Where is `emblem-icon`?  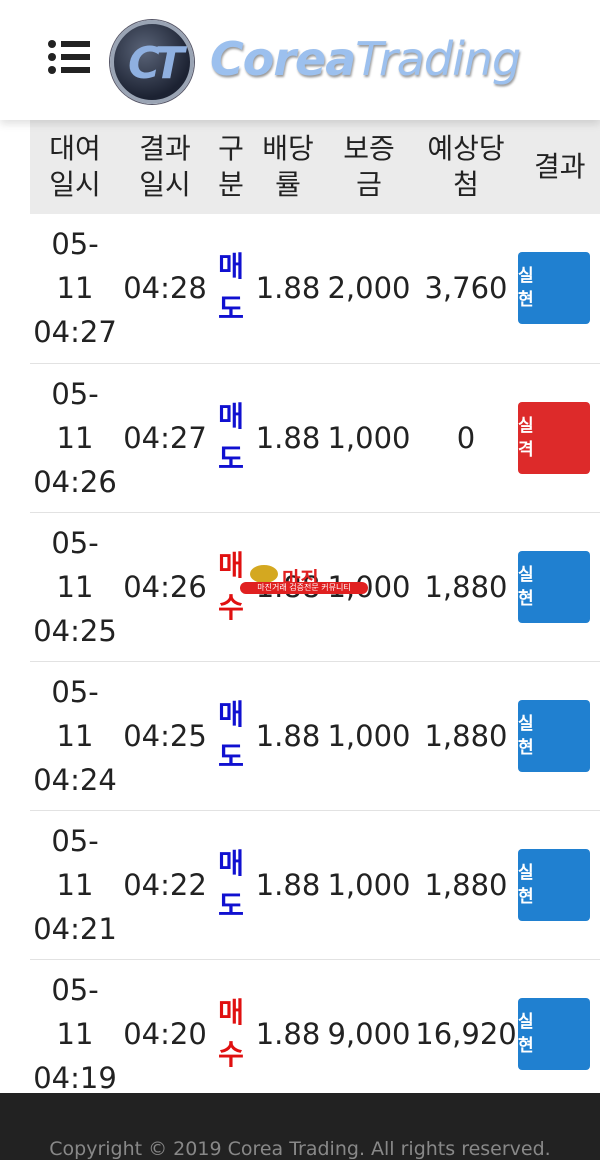 emblem-icon is located at coordinates (264, 574).